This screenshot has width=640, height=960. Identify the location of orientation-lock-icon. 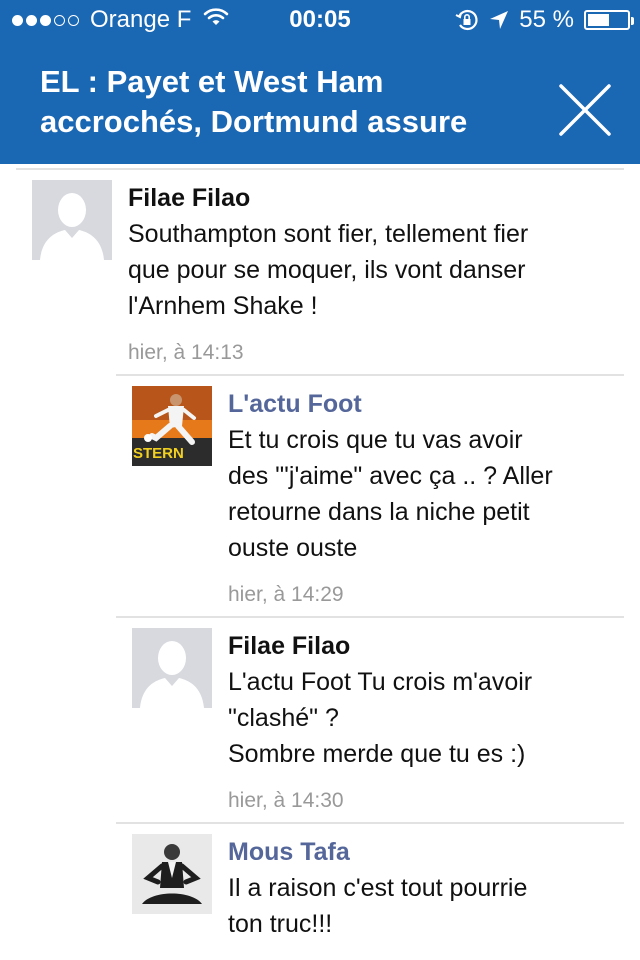
(467, 20).